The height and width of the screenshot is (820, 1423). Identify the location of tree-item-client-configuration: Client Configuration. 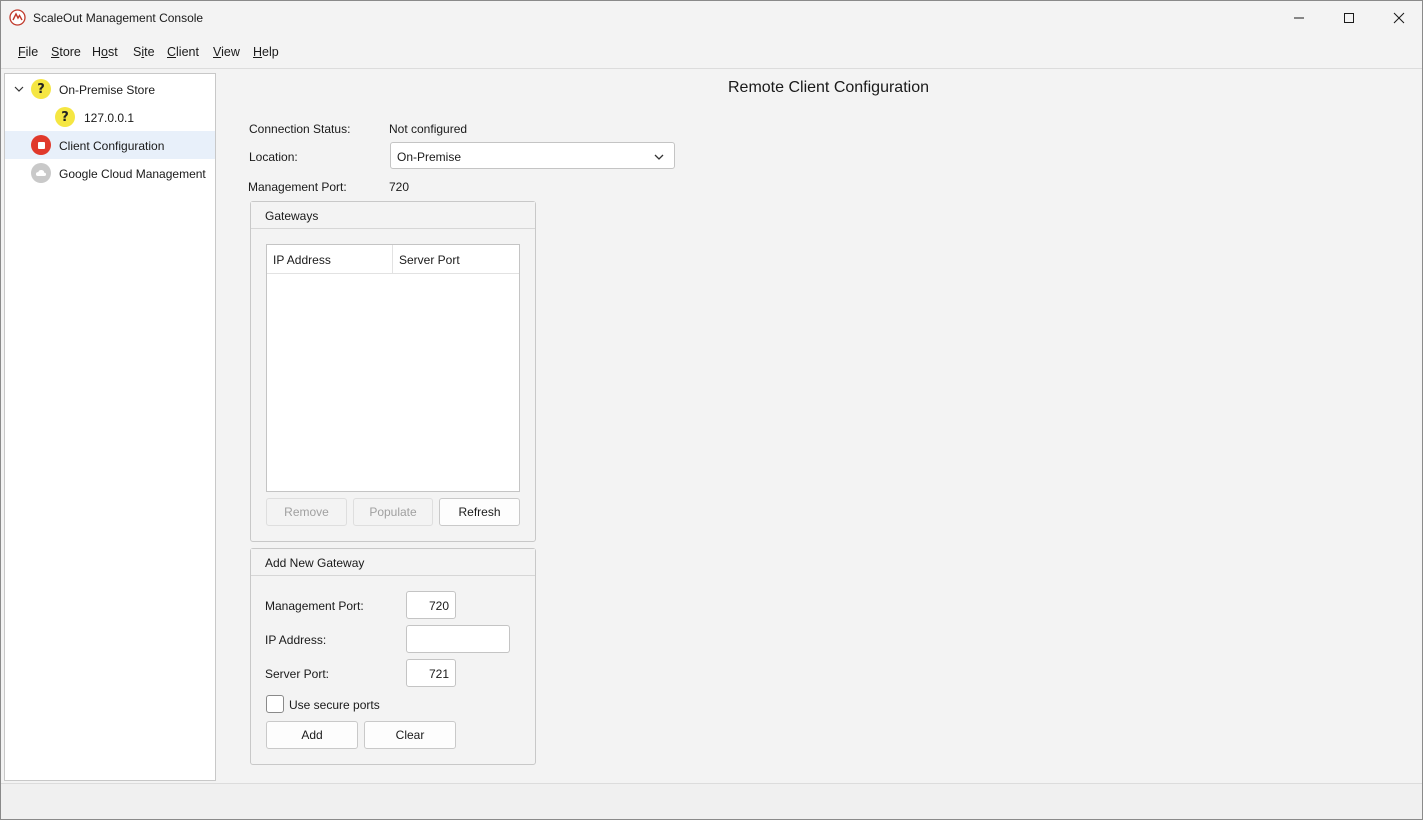
(110, 145).